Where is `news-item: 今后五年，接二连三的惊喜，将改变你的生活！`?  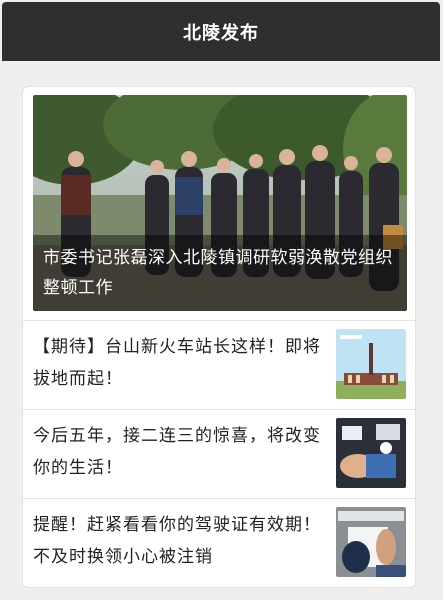 news-item: 今后五年，接二连三的惊喜，将改变你的生活！ is located at coordinates (219, 453).